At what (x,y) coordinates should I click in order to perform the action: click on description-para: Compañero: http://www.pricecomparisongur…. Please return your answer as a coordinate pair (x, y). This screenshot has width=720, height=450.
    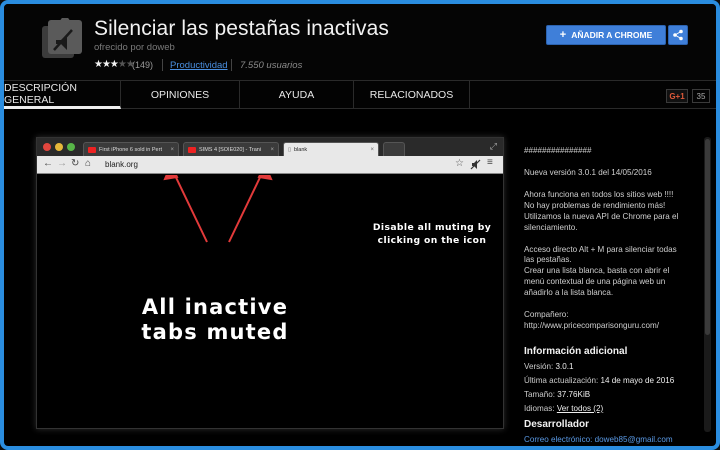
    Looking at the image, I should click on (591, 320).